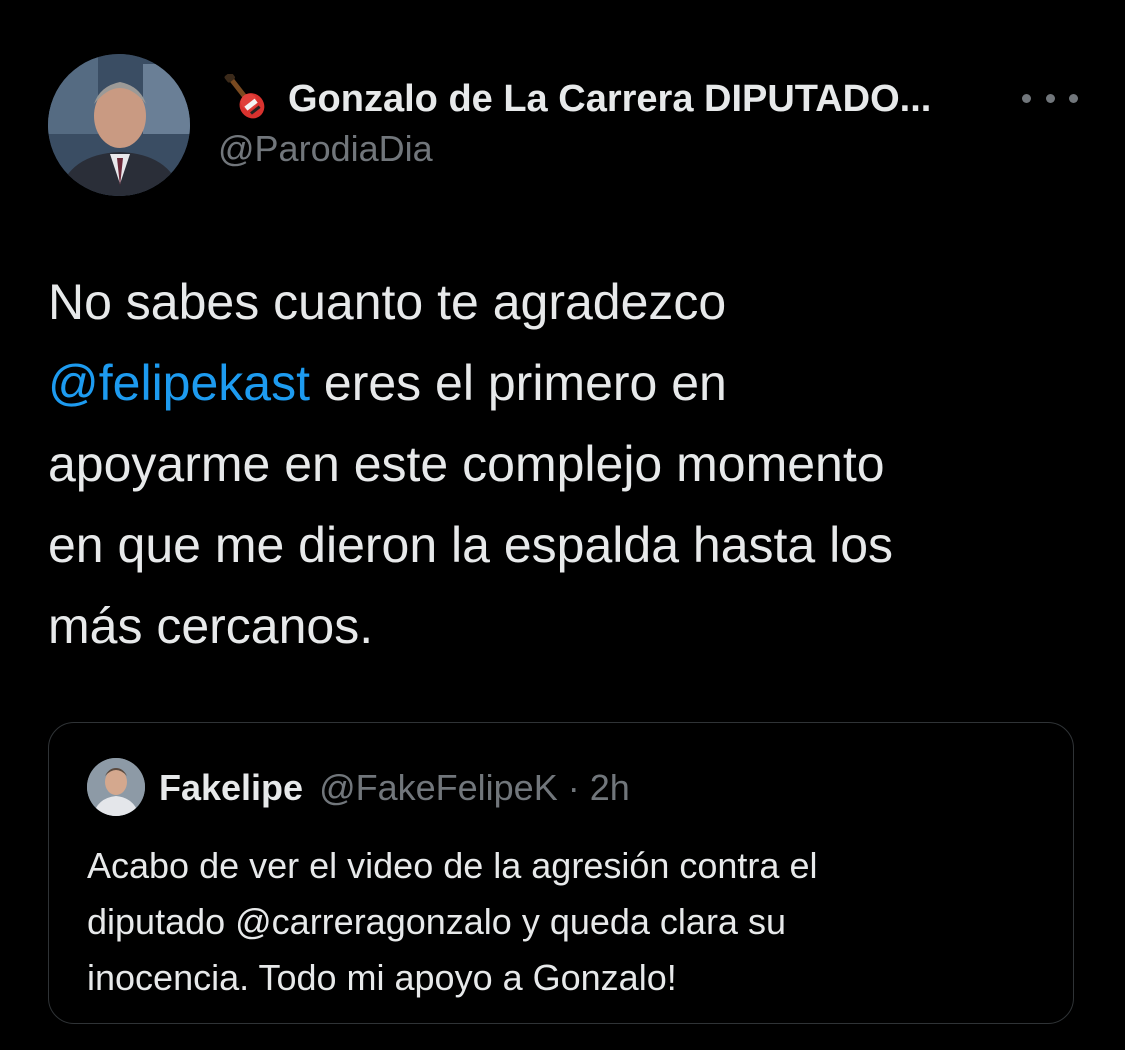 This screenshot has height=1050, width=1125. What do you see at coordinates (471, 545) in the screenshot?
I see `tweet-text-line: en que me dieron la espalda hasta los` at bounding box center [471, 545].